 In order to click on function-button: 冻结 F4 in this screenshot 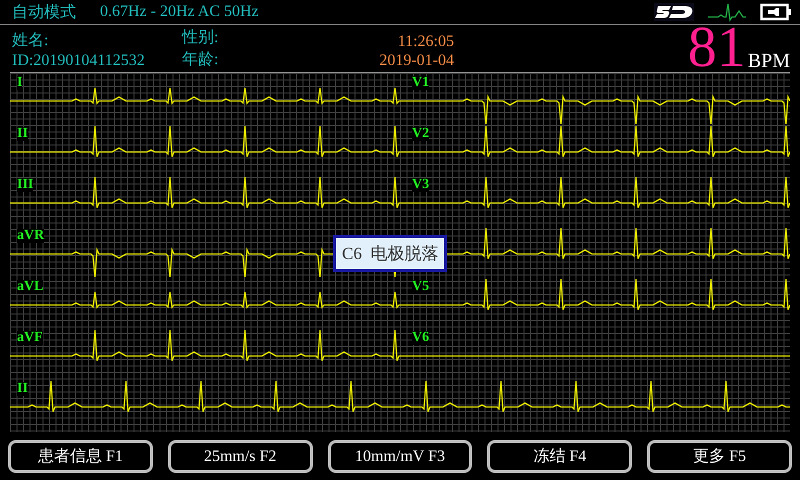, I will do `click(559, 456)`.